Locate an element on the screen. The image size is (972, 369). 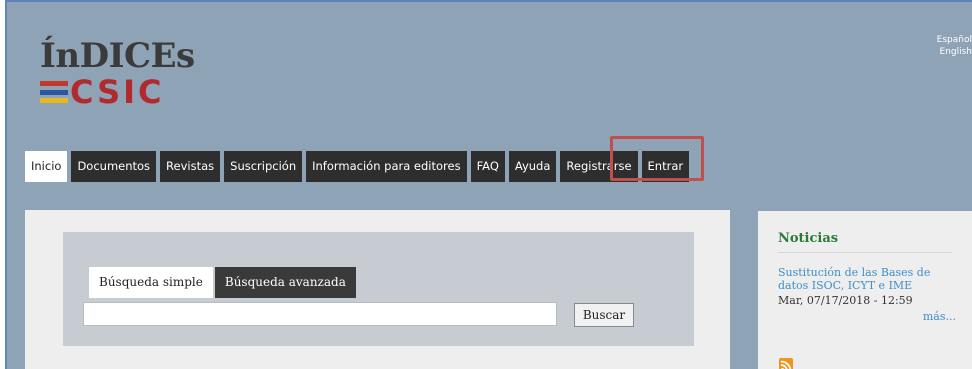
nav-item-informacion-editores: Información para editores is located at coordinates (386, 166).